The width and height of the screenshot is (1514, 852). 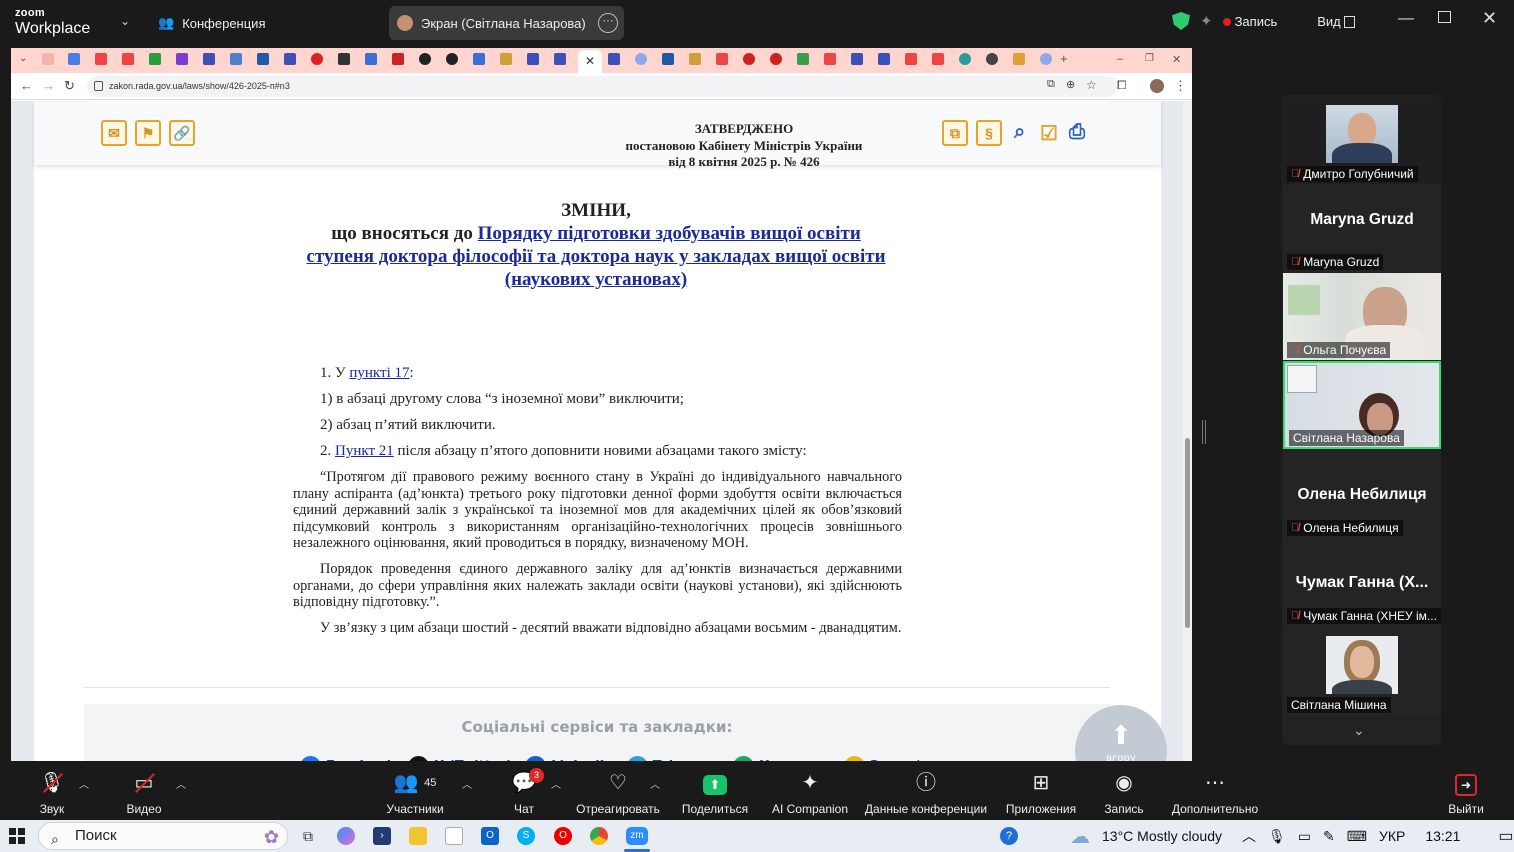 I want to click on record-button: ◉ Запись, so click(x=1124, y=793).